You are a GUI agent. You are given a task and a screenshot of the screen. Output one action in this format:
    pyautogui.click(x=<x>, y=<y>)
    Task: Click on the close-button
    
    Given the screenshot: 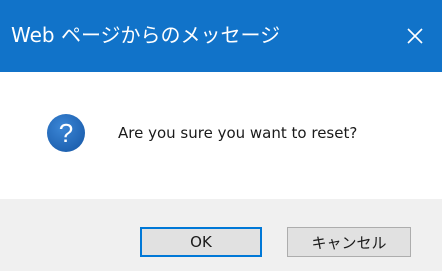 What is the action you would take?
    pyautogui.click(x=415, y=36)
    